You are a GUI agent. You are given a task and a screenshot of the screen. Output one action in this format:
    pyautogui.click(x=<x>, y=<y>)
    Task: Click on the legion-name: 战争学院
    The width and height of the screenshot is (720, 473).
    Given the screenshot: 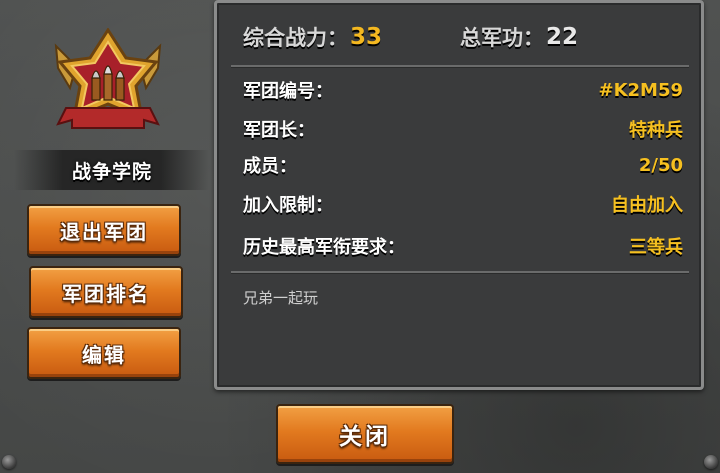 What is the action you would take?
    pyautogui.click(x=111, y=171)
    